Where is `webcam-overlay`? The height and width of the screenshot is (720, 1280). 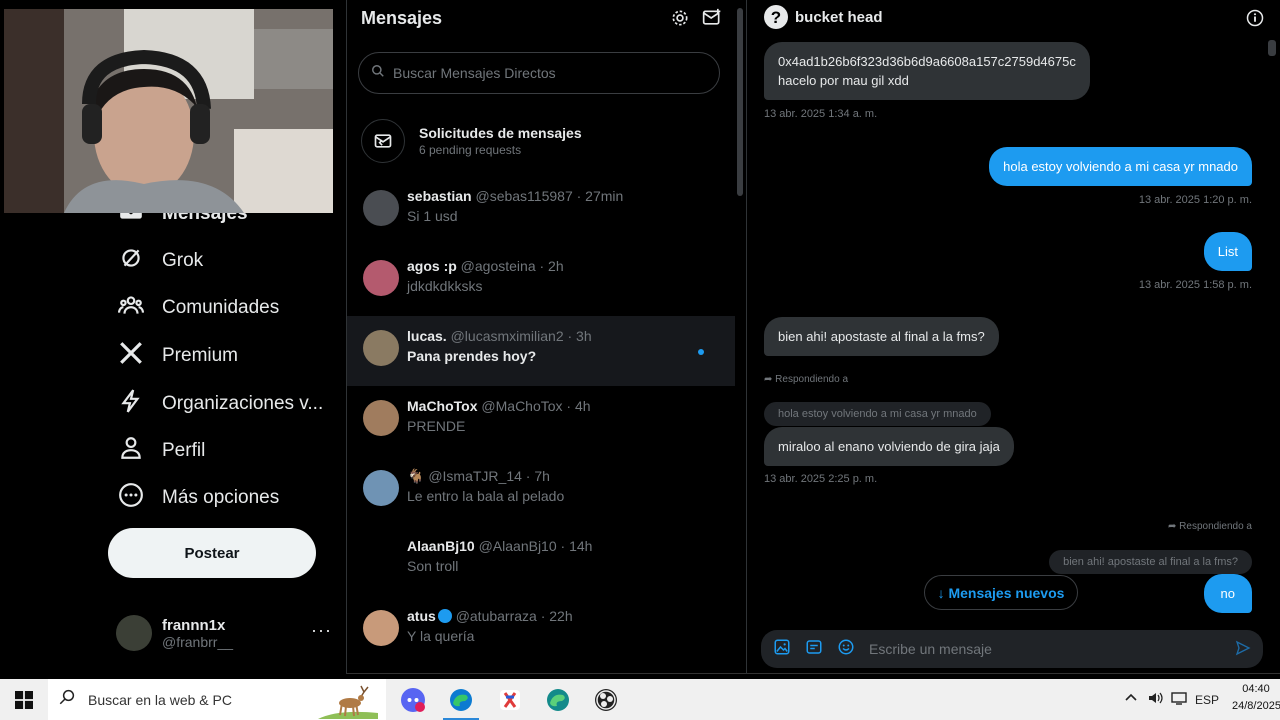 webcam-overlay is located at coordinates (168, 111).